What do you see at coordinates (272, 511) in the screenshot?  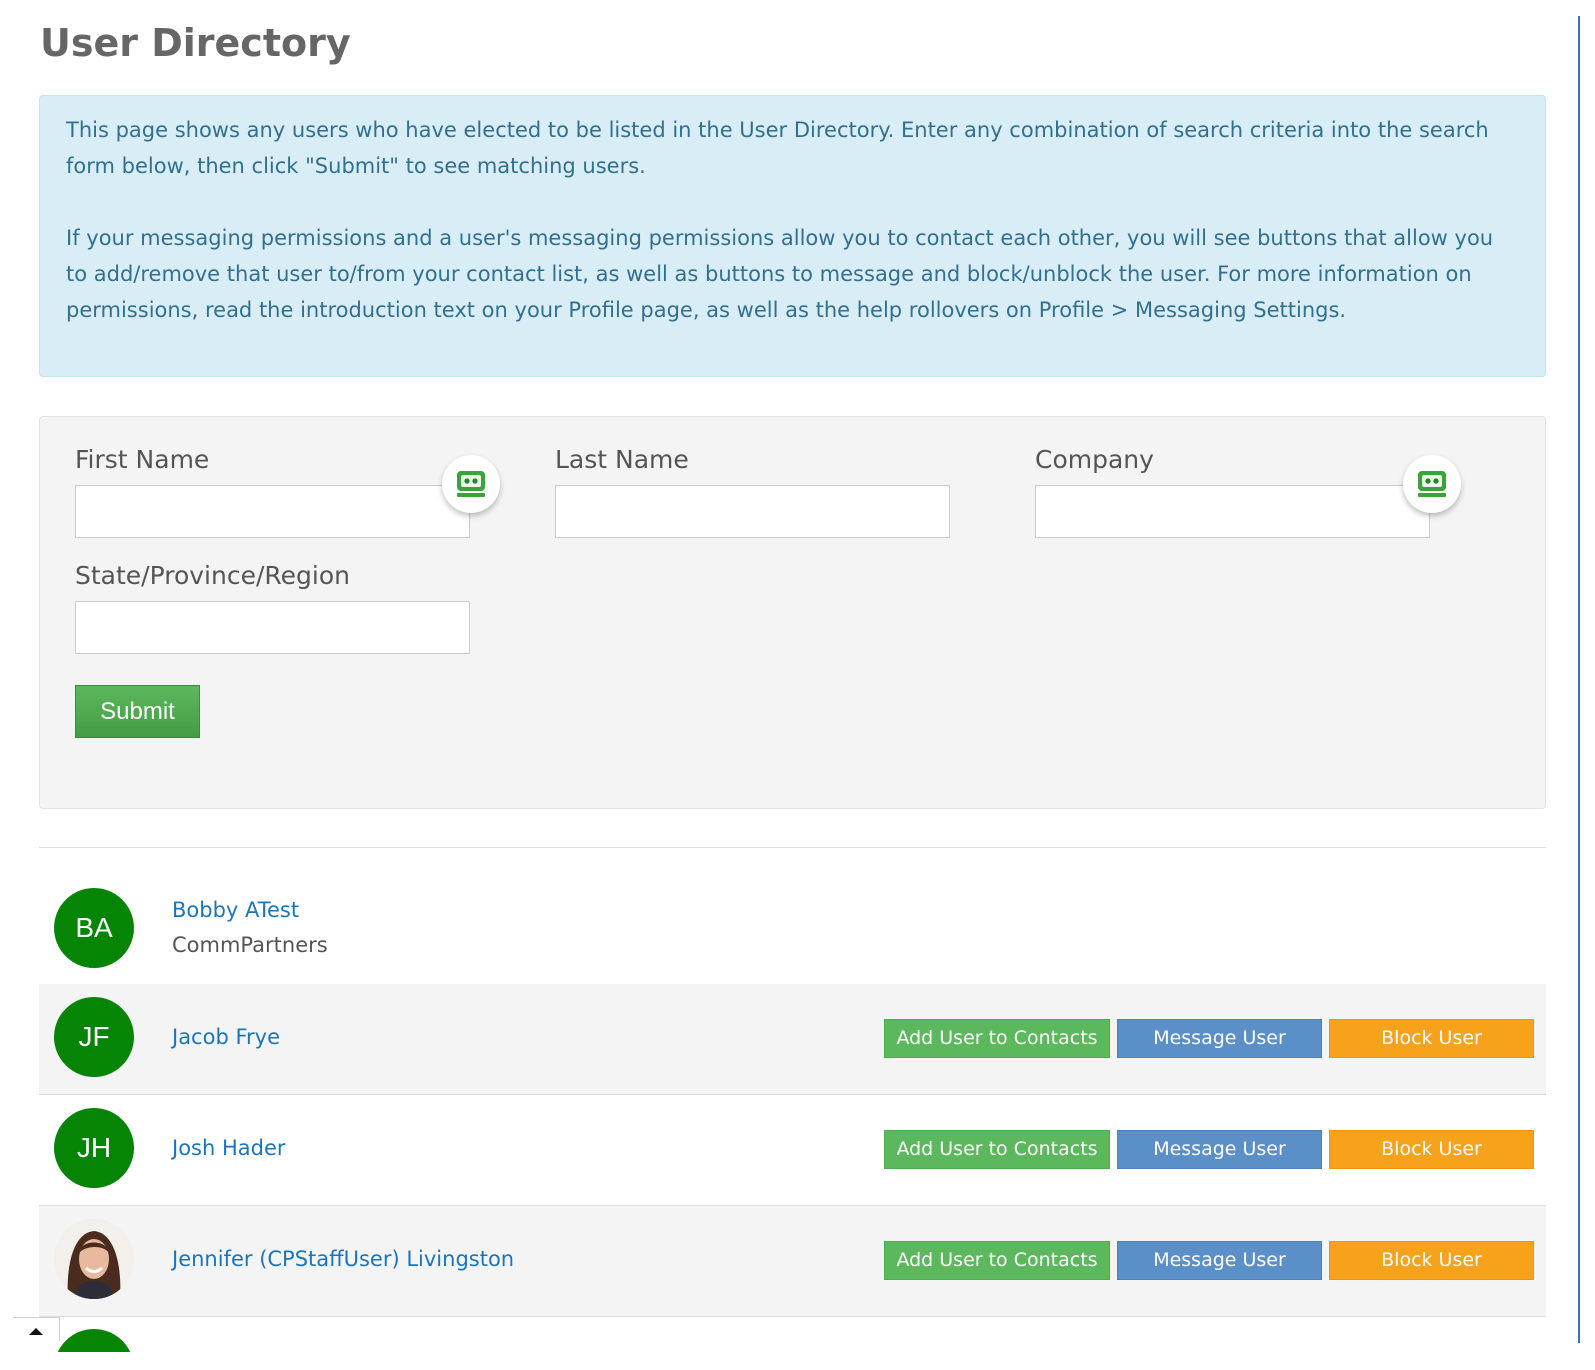 I see `first-name-input` at bounding box center [272, 511].